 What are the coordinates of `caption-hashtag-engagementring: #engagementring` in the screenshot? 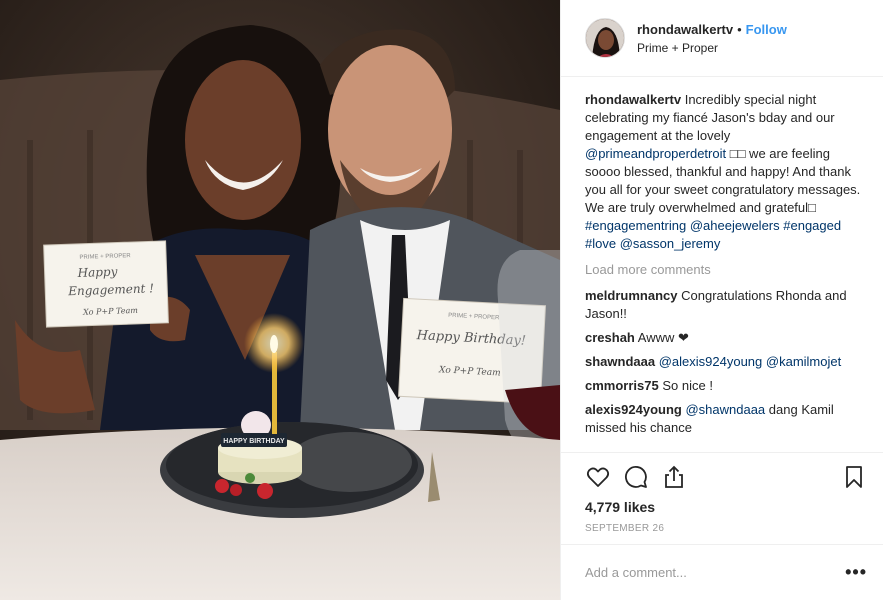 It's located at (635, 225).